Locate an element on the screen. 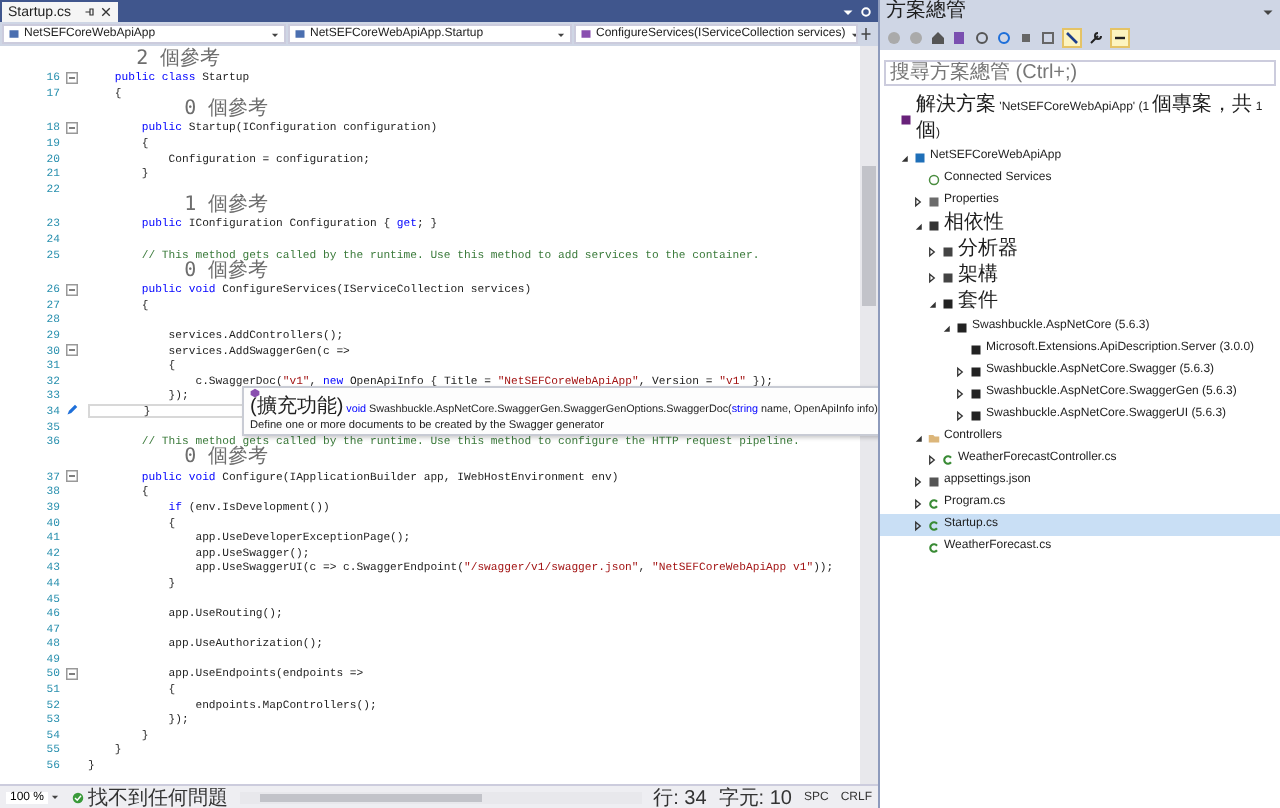 The height and width of the screenshot is (808, 1280). settings-icon is located at coordinates (866, 11).